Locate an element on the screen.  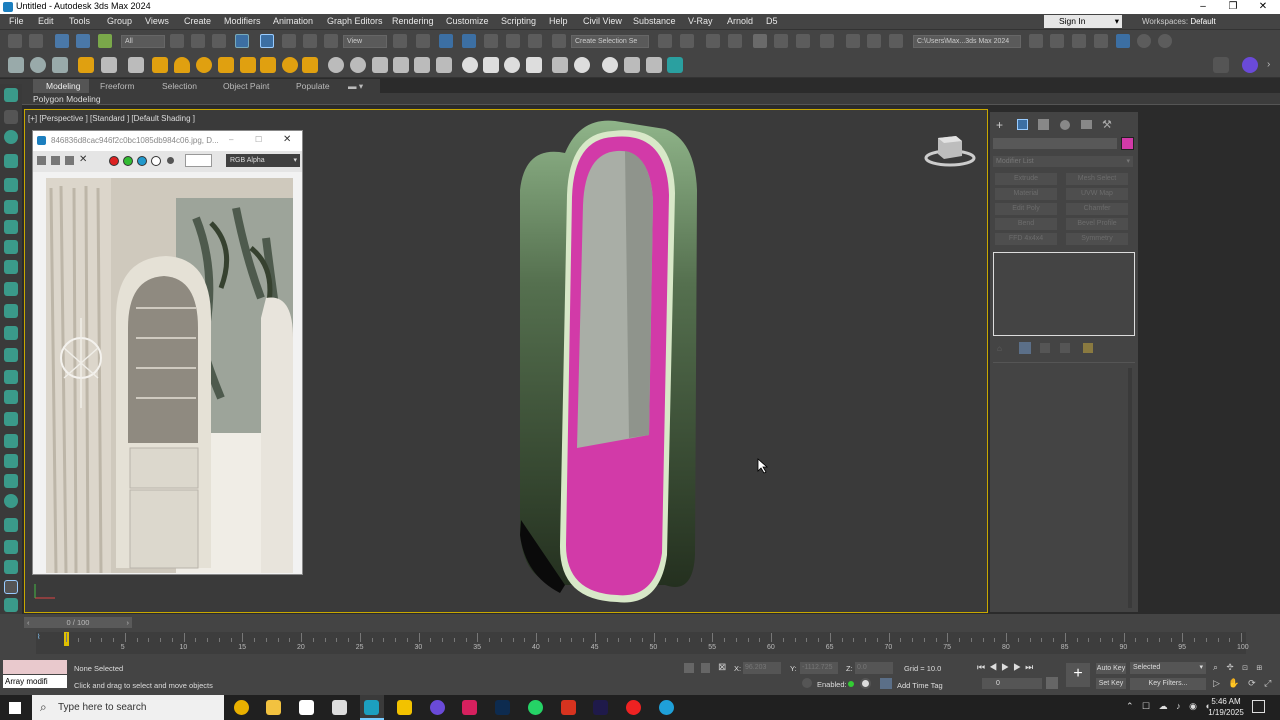
time-tag-icon is located at coordinates (865, 683).